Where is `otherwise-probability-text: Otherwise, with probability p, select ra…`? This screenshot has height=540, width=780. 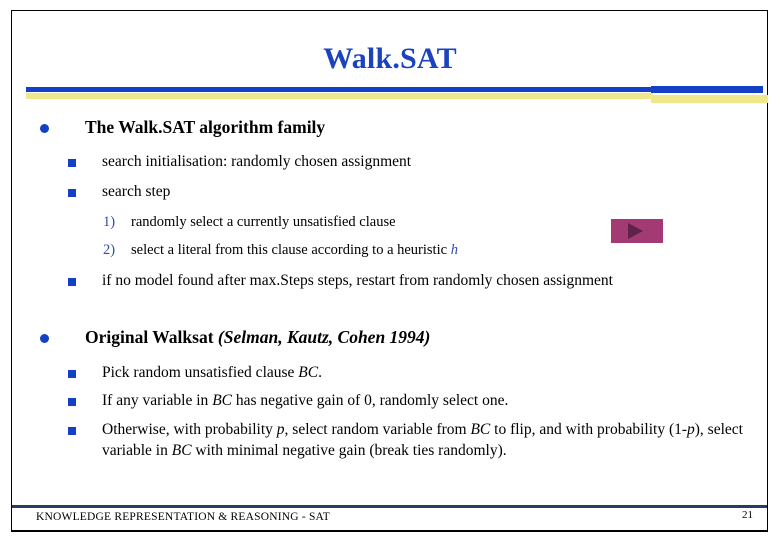 otherwise-probability-text: Otherwise, with probability p, select ra… is located at coordinates (427, 440).